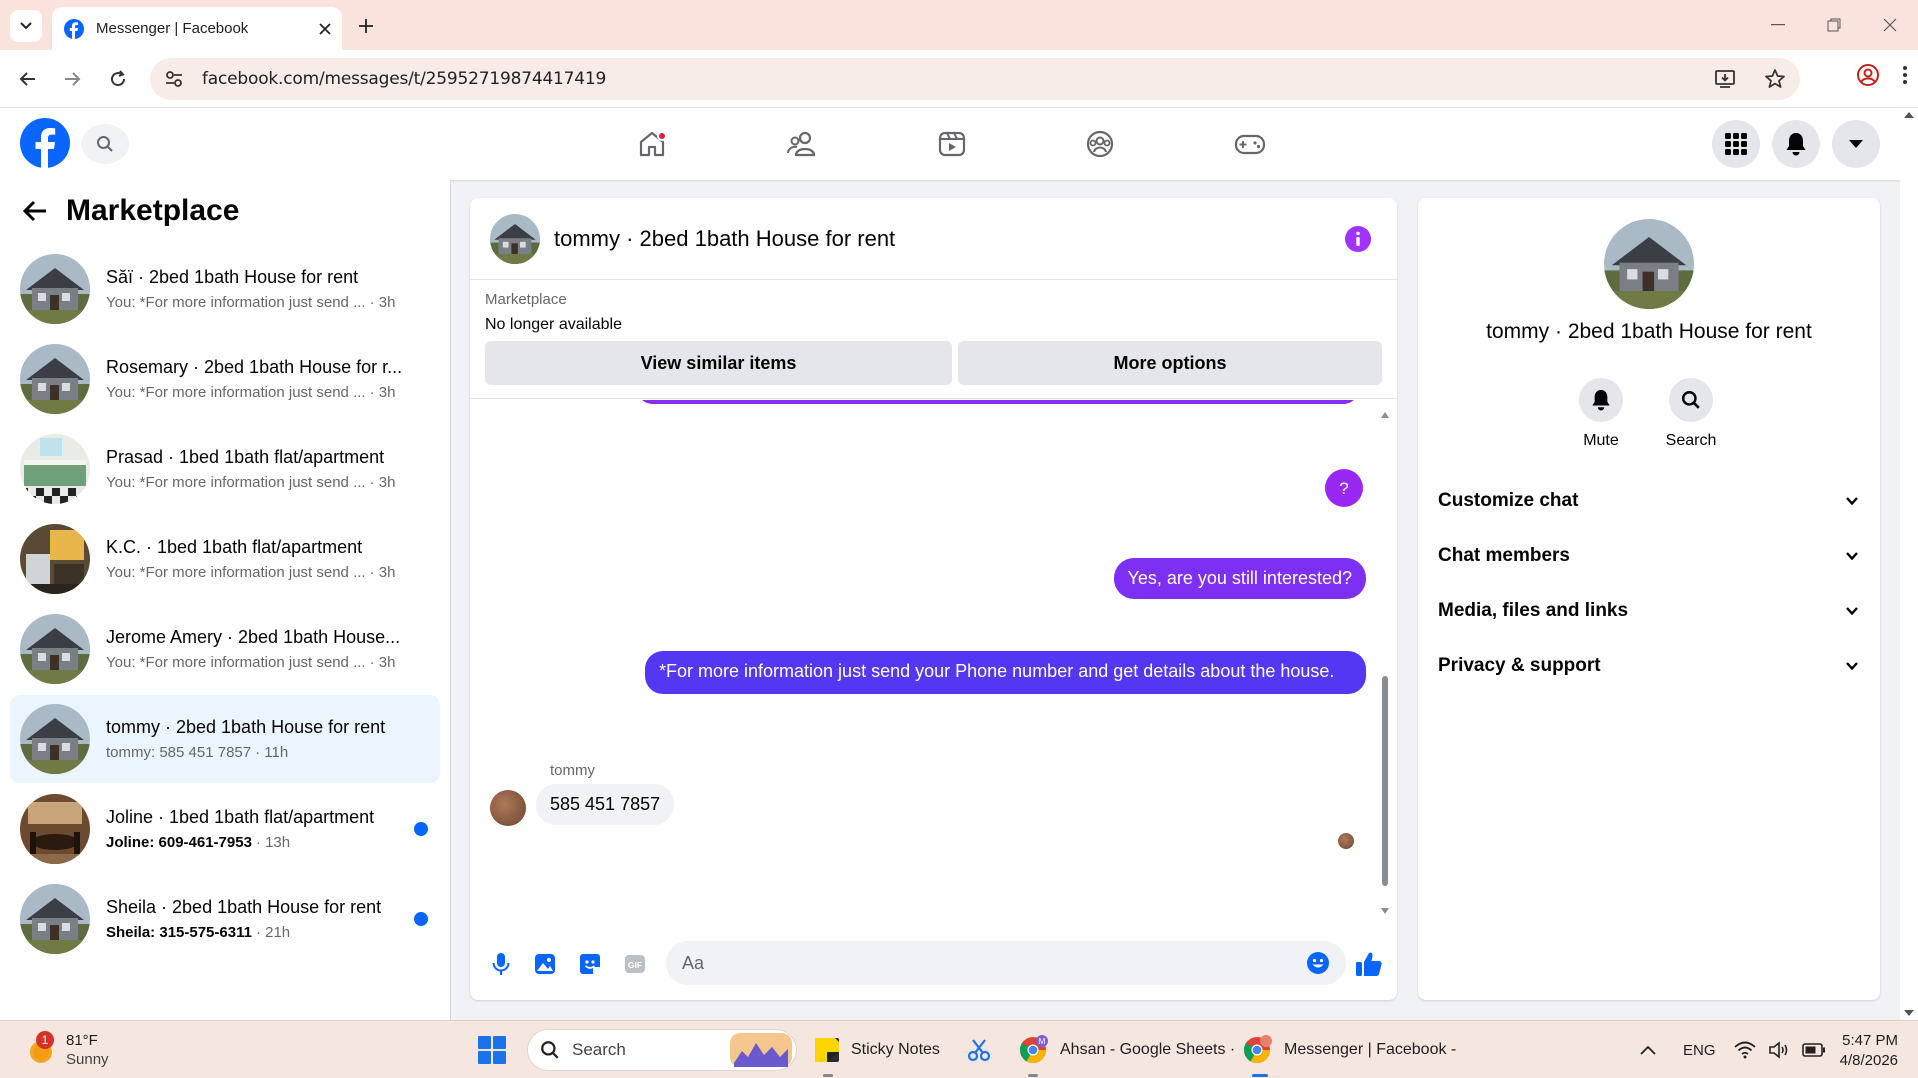  I want to click on site-settings-icon, so click(174, 79).